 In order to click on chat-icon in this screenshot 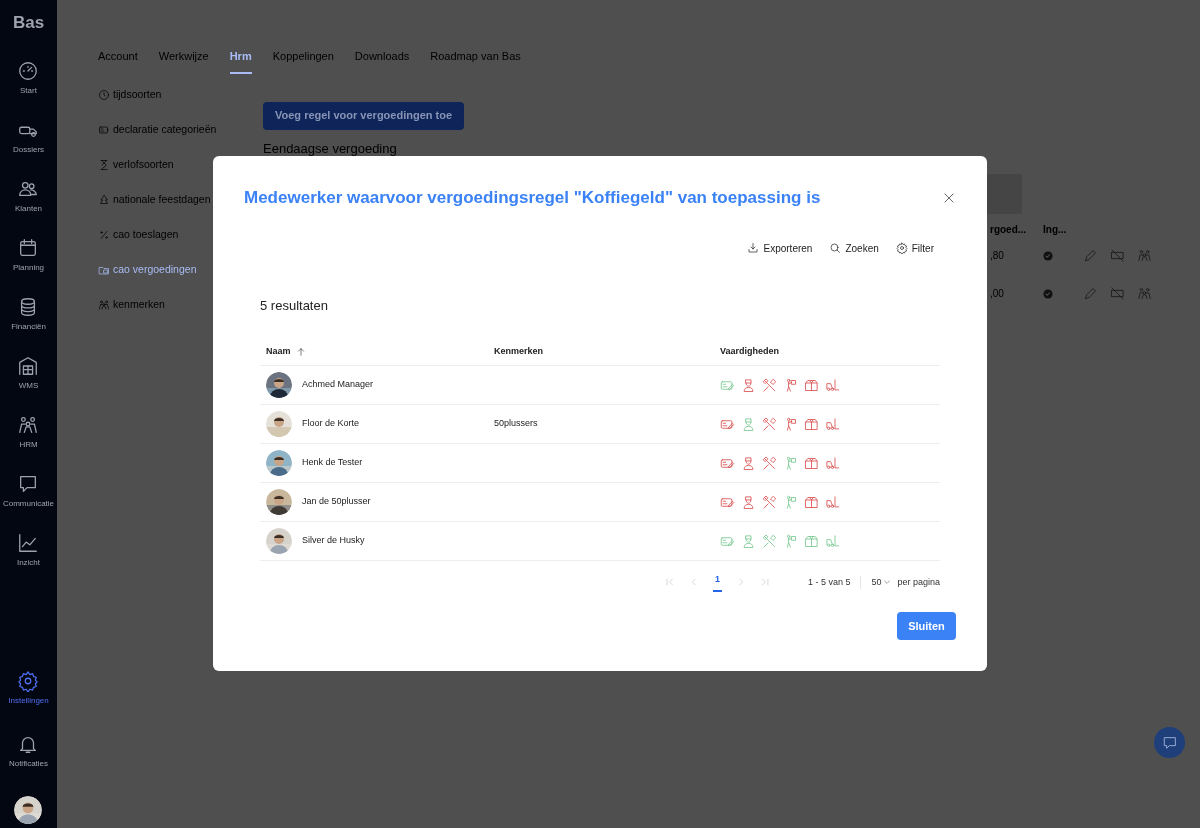, I will do `click(1169, 742)`.